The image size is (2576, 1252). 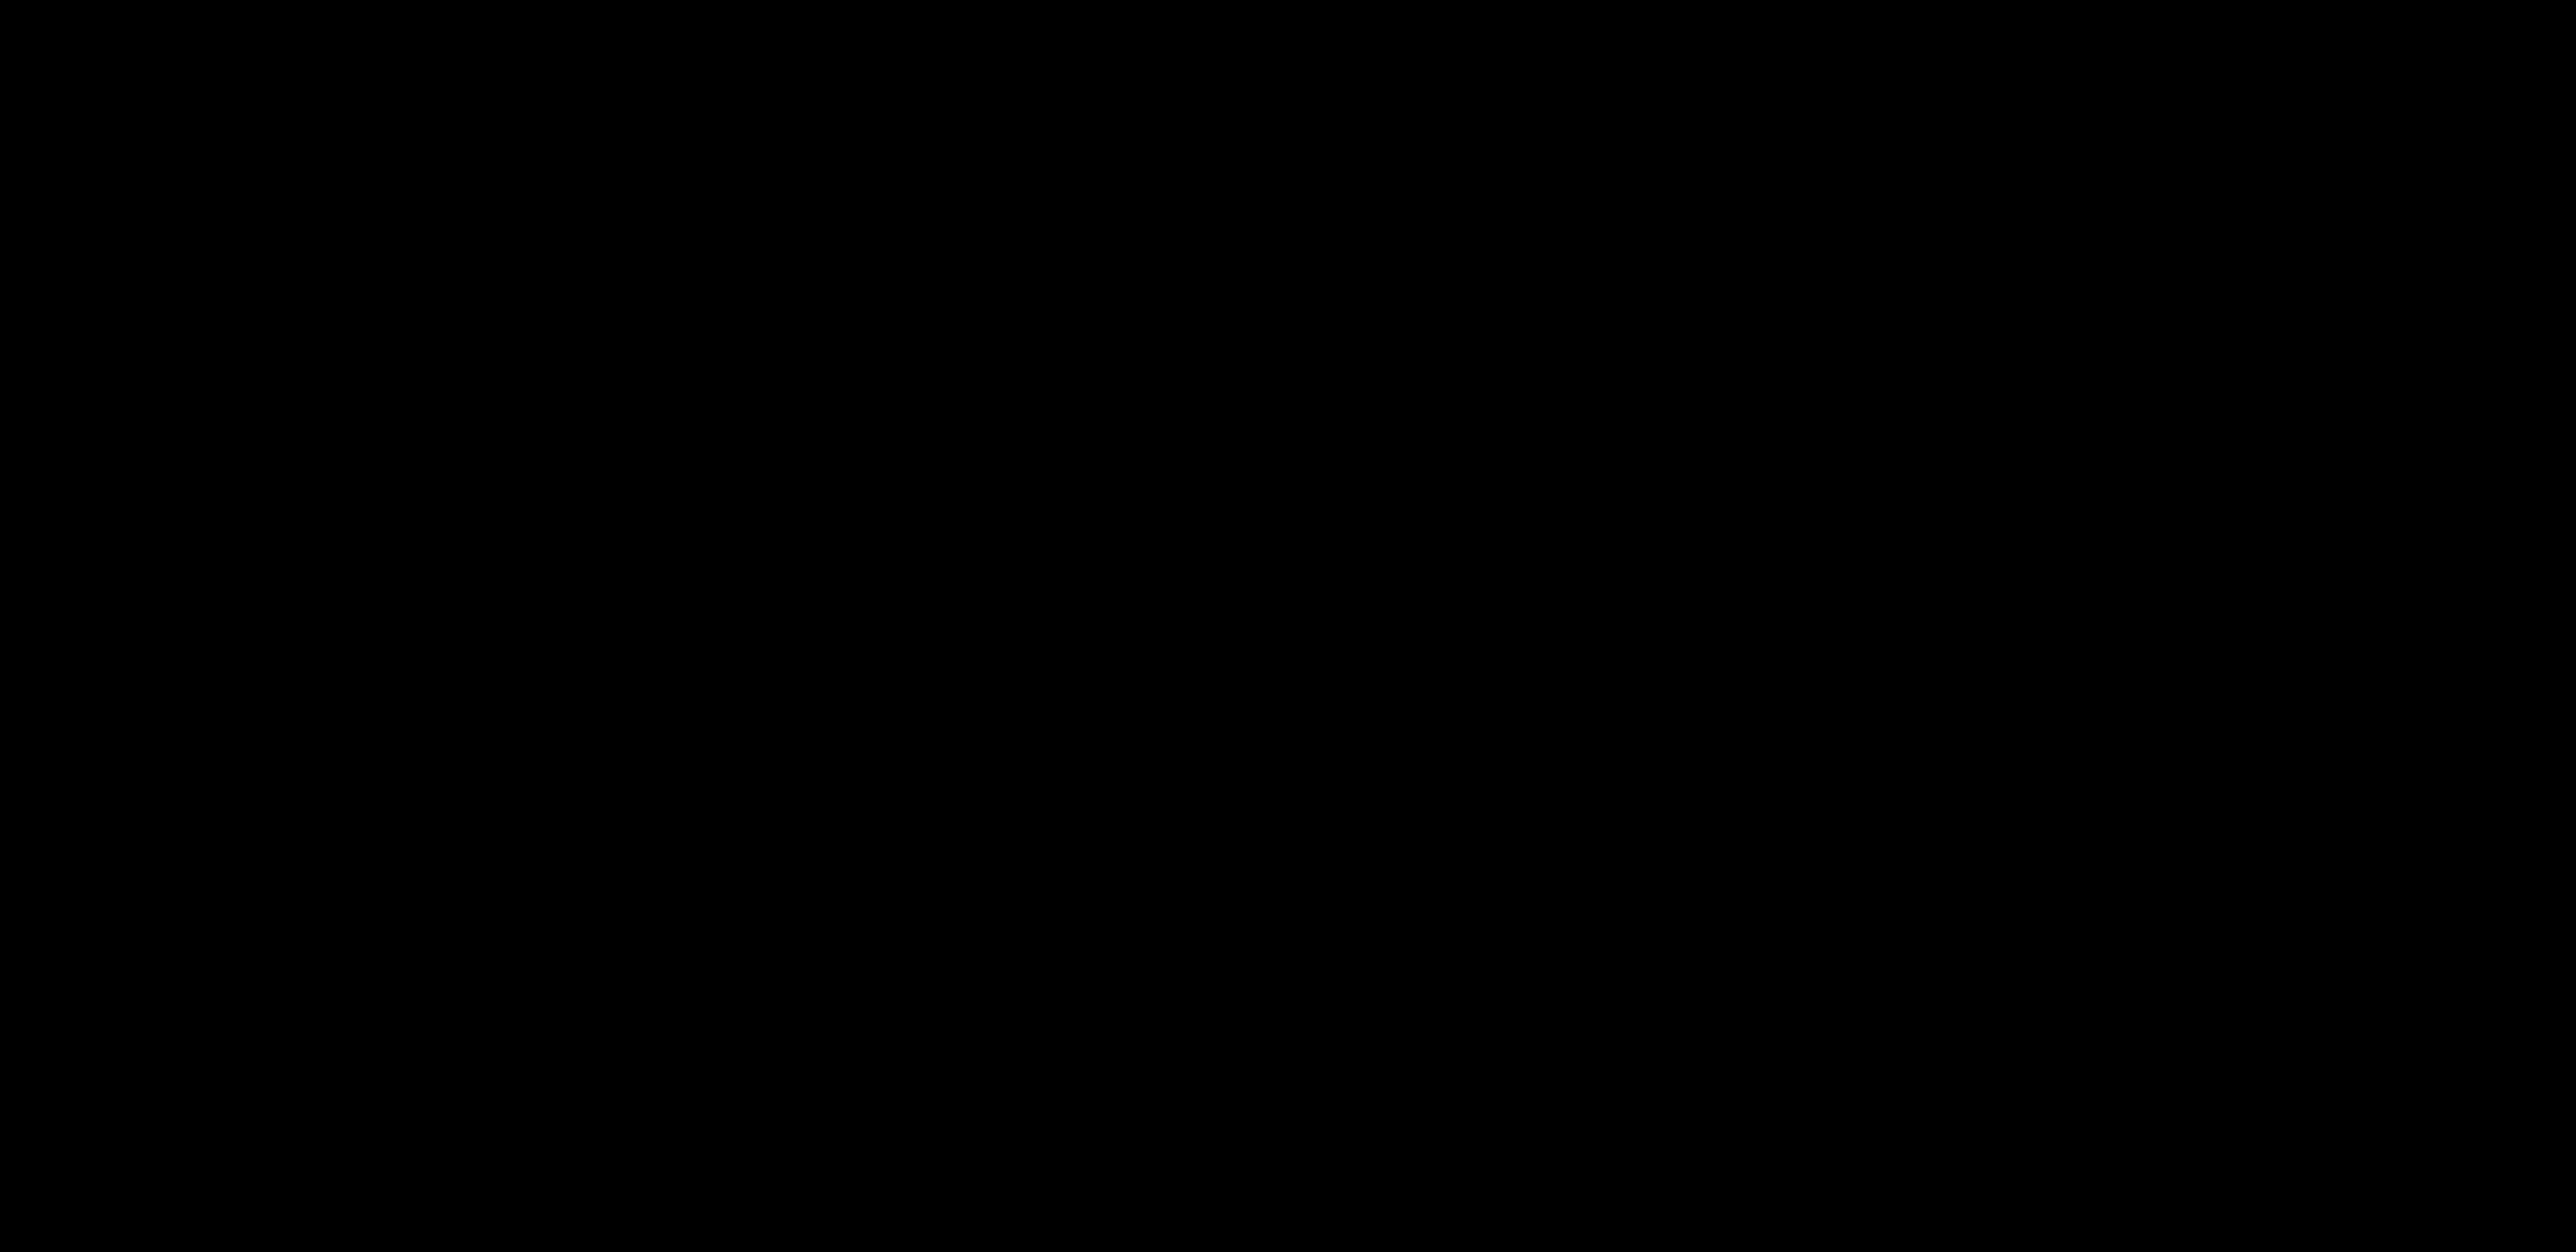 I want to click on cell-shift-donderdag: DIENST 03:00 16:30, so click(x=1616, y=591).